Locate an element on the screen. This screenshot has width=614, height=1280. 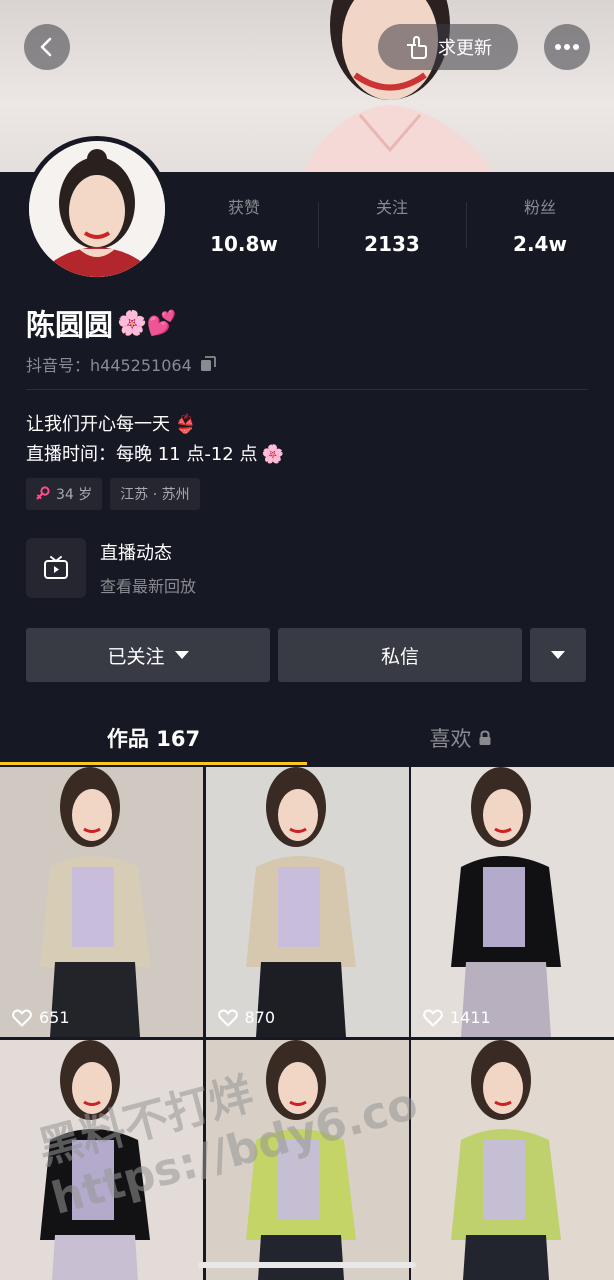
tab-works-label: 作品 167 is located at coordinates (153, 739).